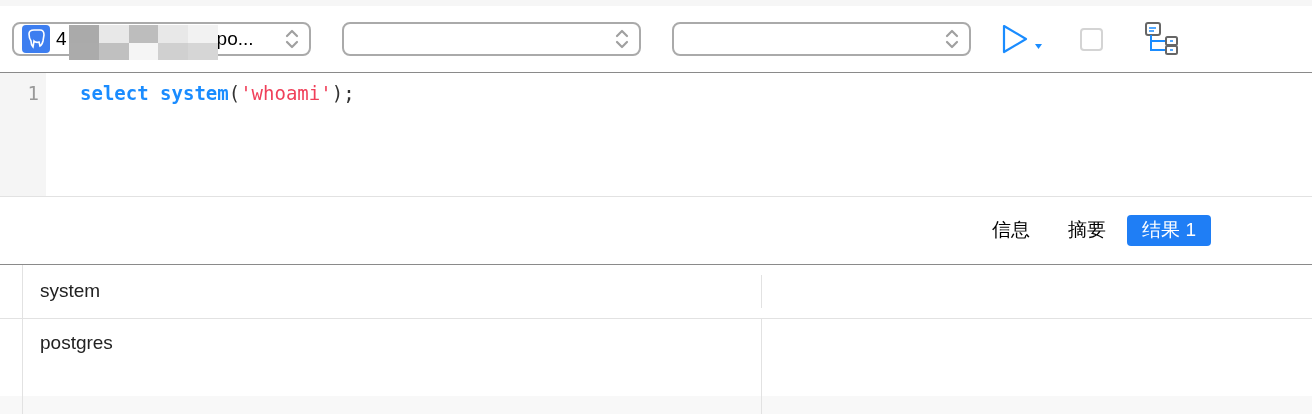 This screenshot has height=414, width=1312. I want to click on connection-name-start: 4, so click(61, 38).